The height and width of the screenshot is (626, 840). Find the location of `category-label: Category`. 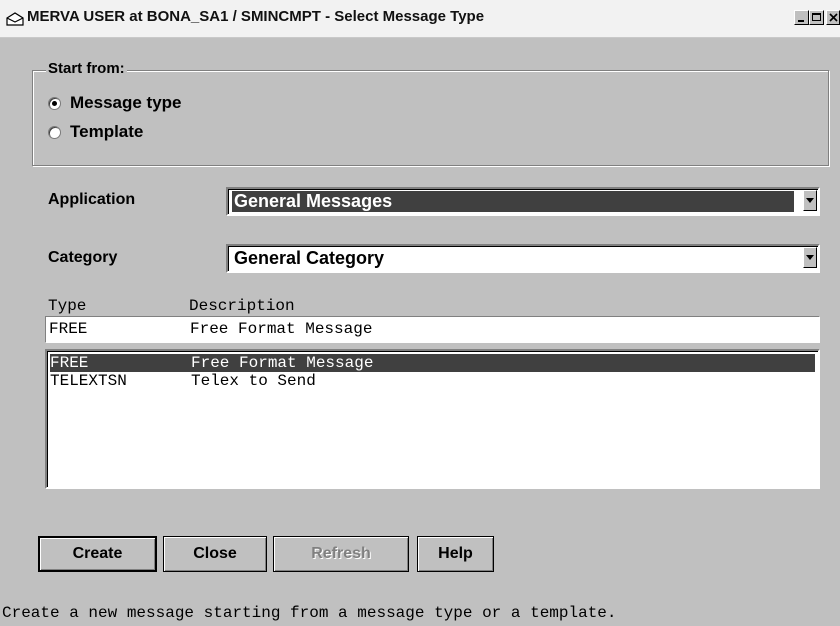

category-label: Category is located at coordinates (83, 257).